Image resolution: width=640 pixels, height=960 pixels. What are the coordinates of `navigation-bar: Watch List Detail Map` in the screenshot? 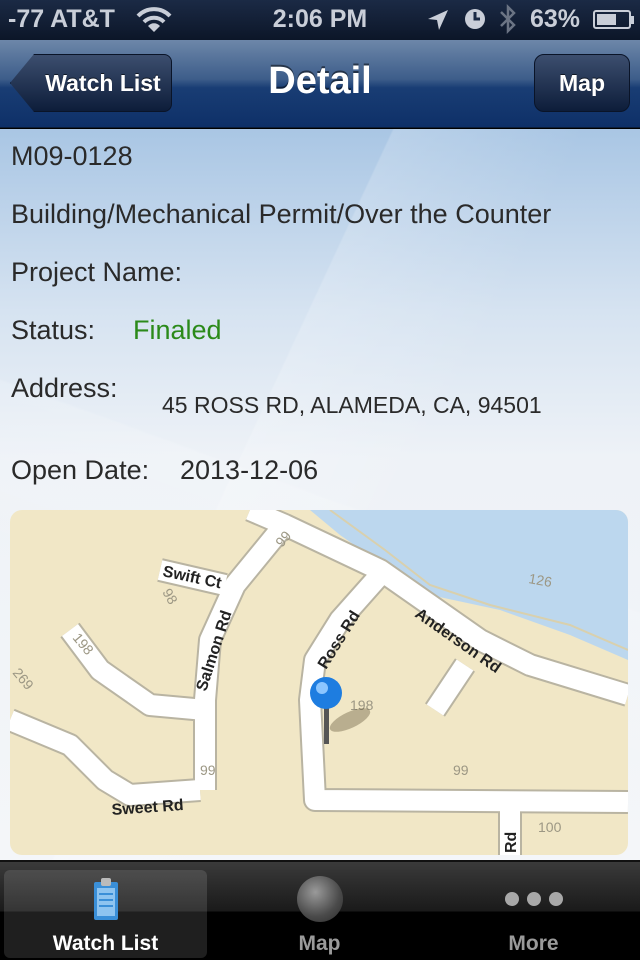 It's located at (320, 84).